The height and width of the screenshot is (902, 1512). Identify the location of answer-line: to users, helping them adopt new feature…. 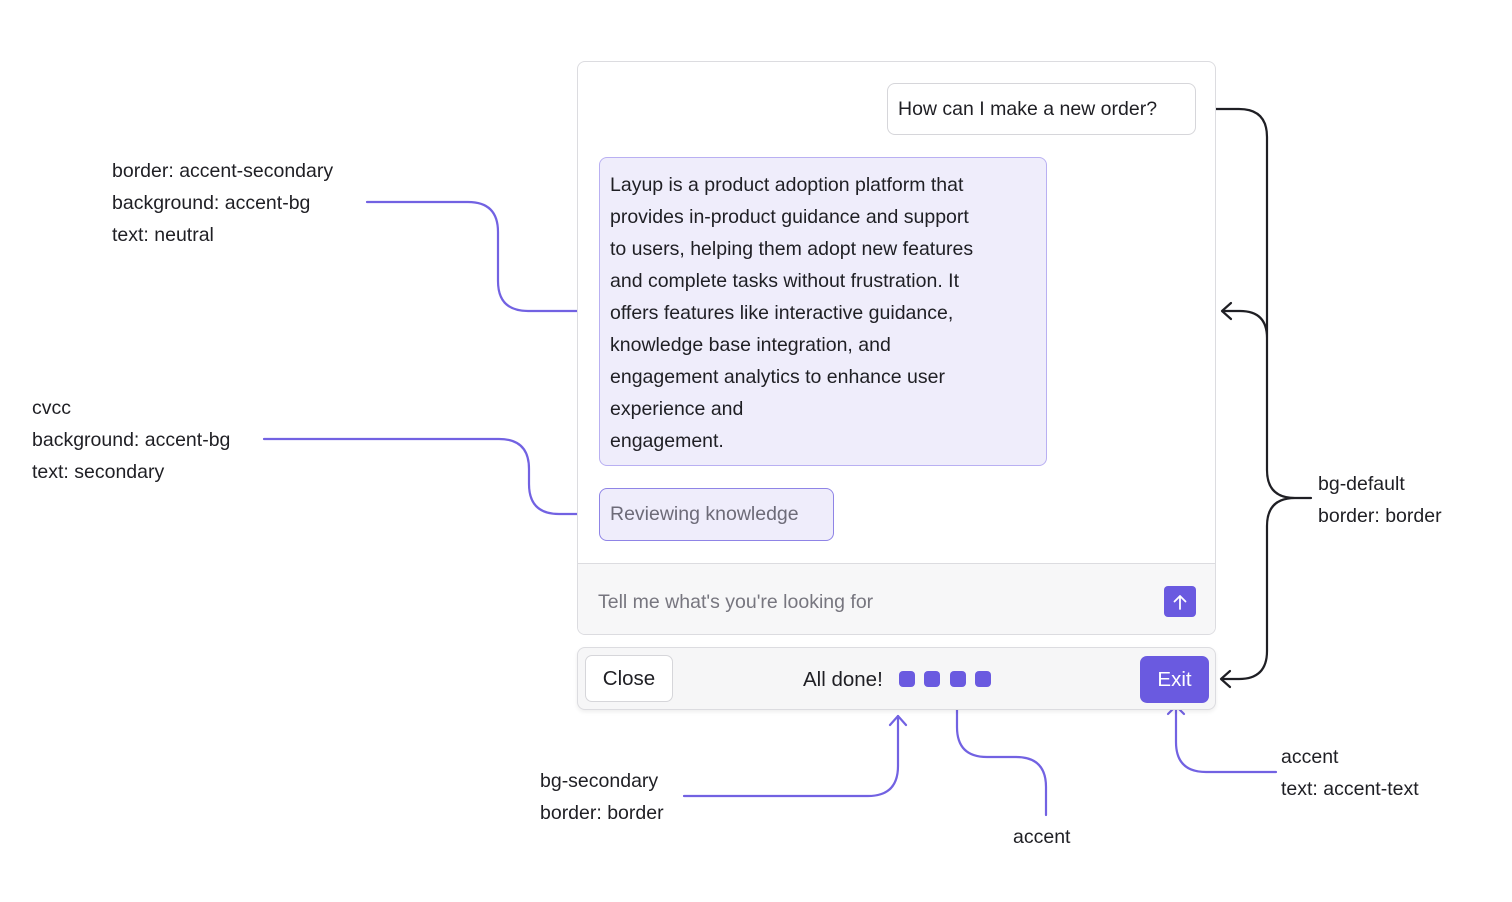
(792, 249).